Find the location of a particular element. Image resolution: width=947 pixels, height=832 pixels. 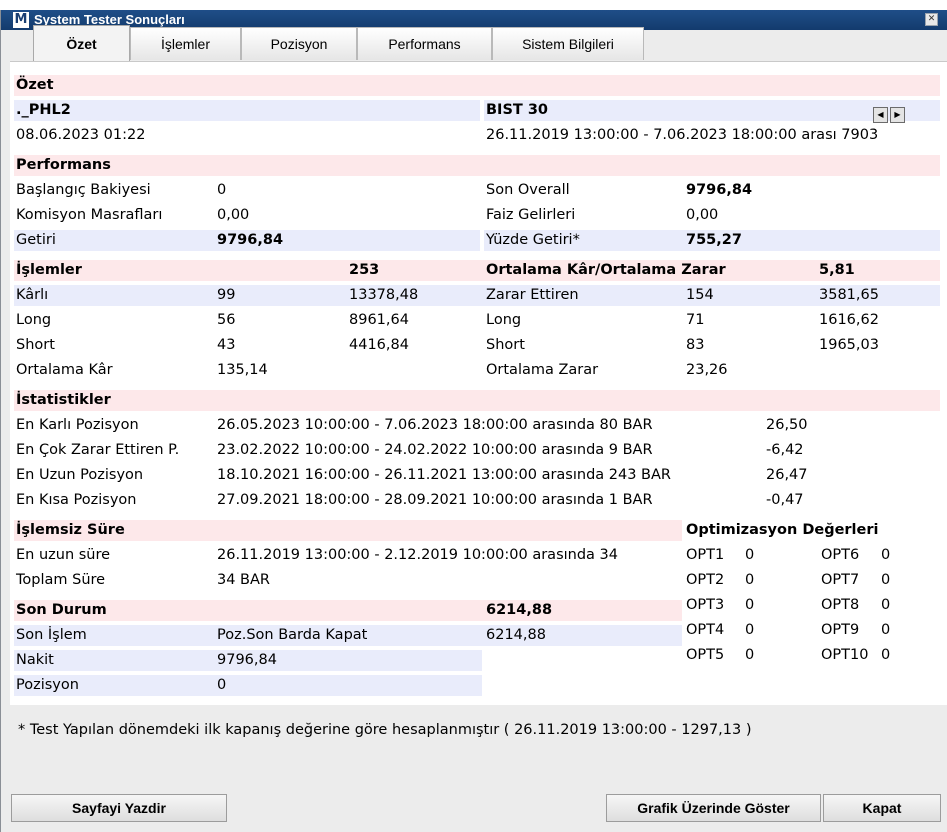

idle-row: Toplam Süre 34 BAR is located at coordinates (348, 580).